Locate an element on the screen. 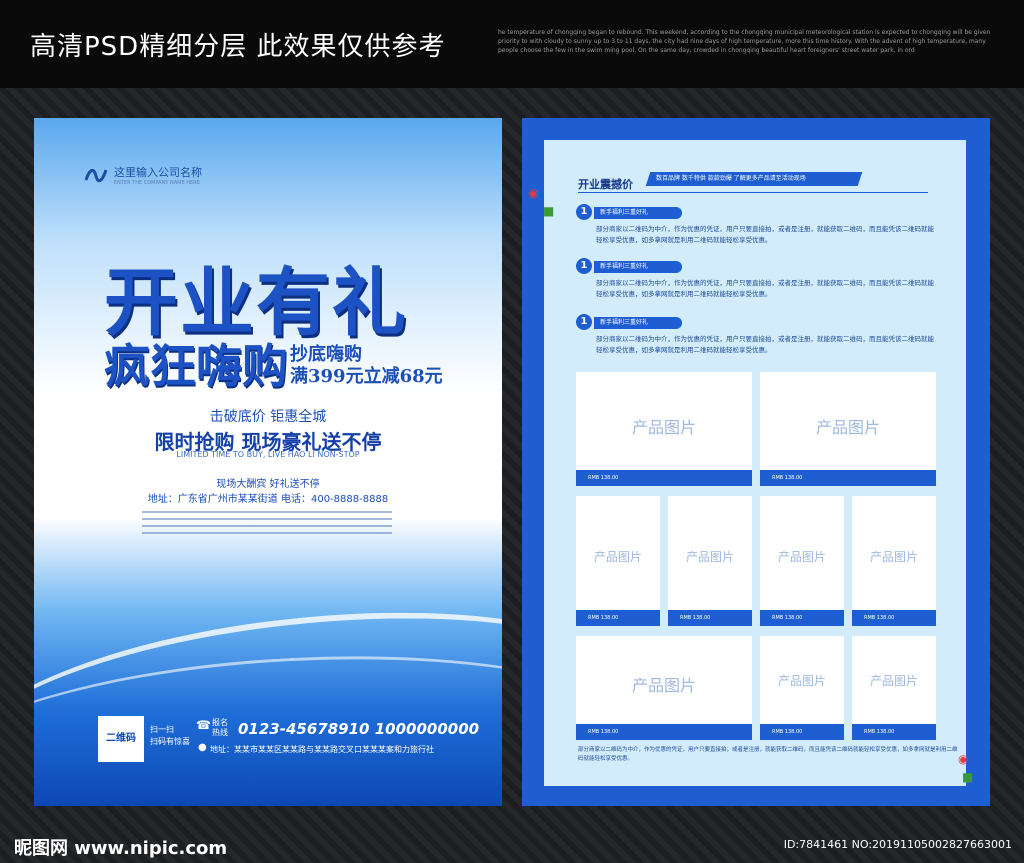  logo-icon is located at coordinates (96, 175).